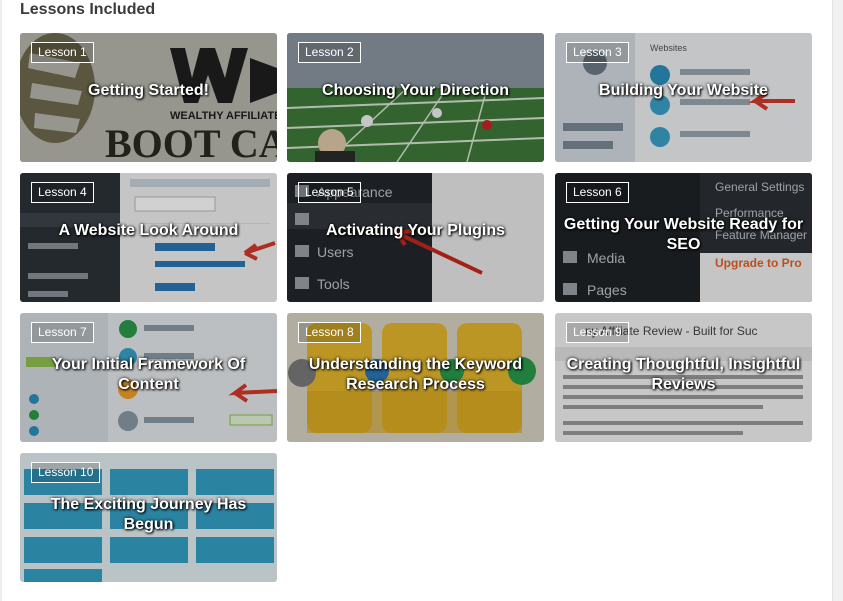 The image size is (843, 601). I want to click on lesson-title: A Website Look Around, so click(148, 230).